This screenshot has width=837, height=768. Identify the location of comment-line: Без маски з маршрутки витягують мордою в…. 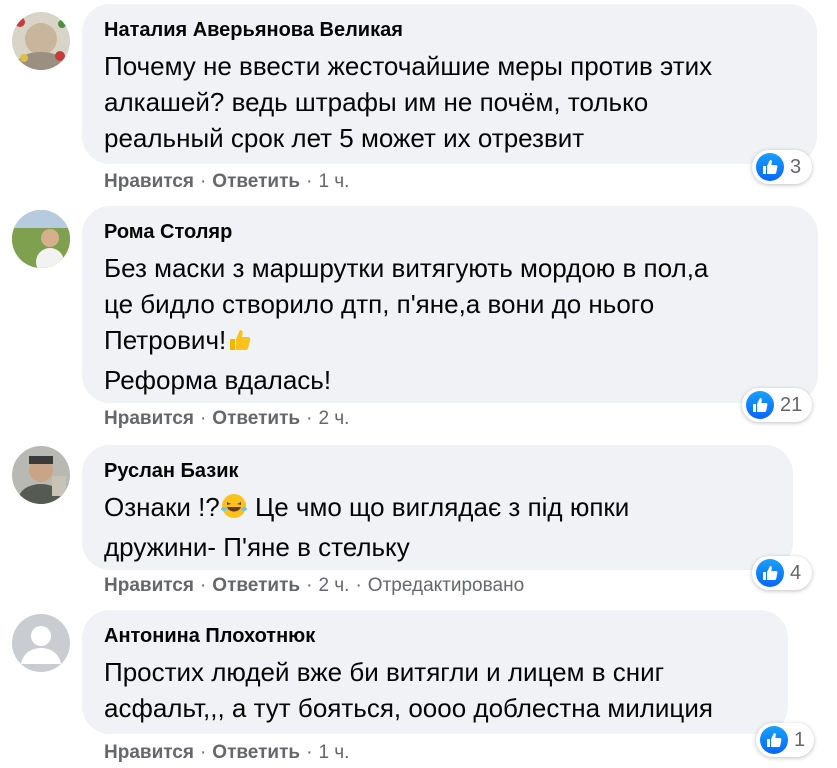
(406, 268).